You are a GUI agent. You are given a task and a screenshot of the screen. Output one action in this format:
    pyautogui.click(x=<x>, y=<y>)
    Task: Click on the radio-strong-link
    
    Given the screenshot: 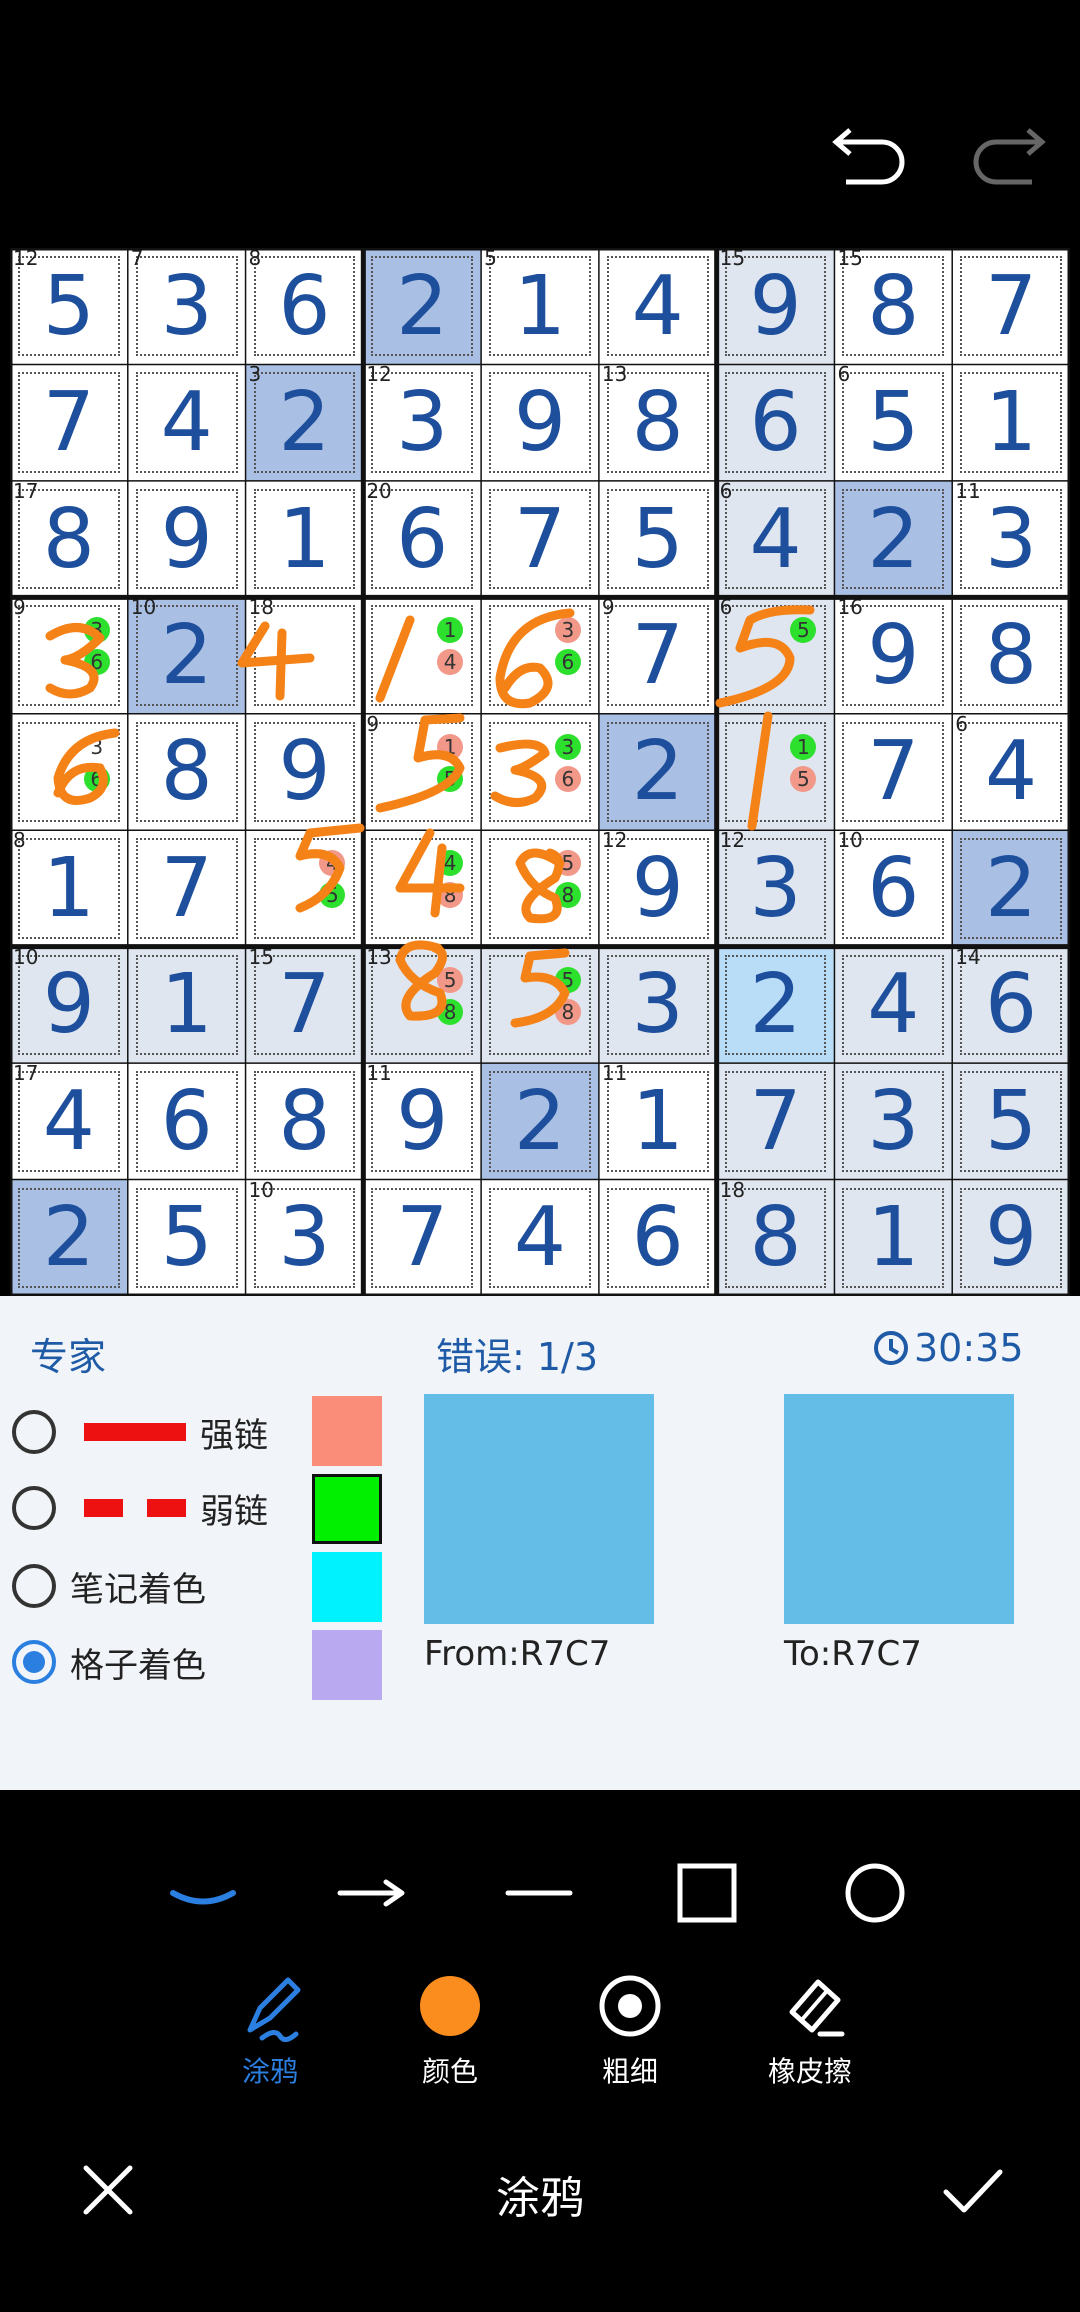 What is the action you would take?
    pyautogui.click(x=34, y=1432)
    